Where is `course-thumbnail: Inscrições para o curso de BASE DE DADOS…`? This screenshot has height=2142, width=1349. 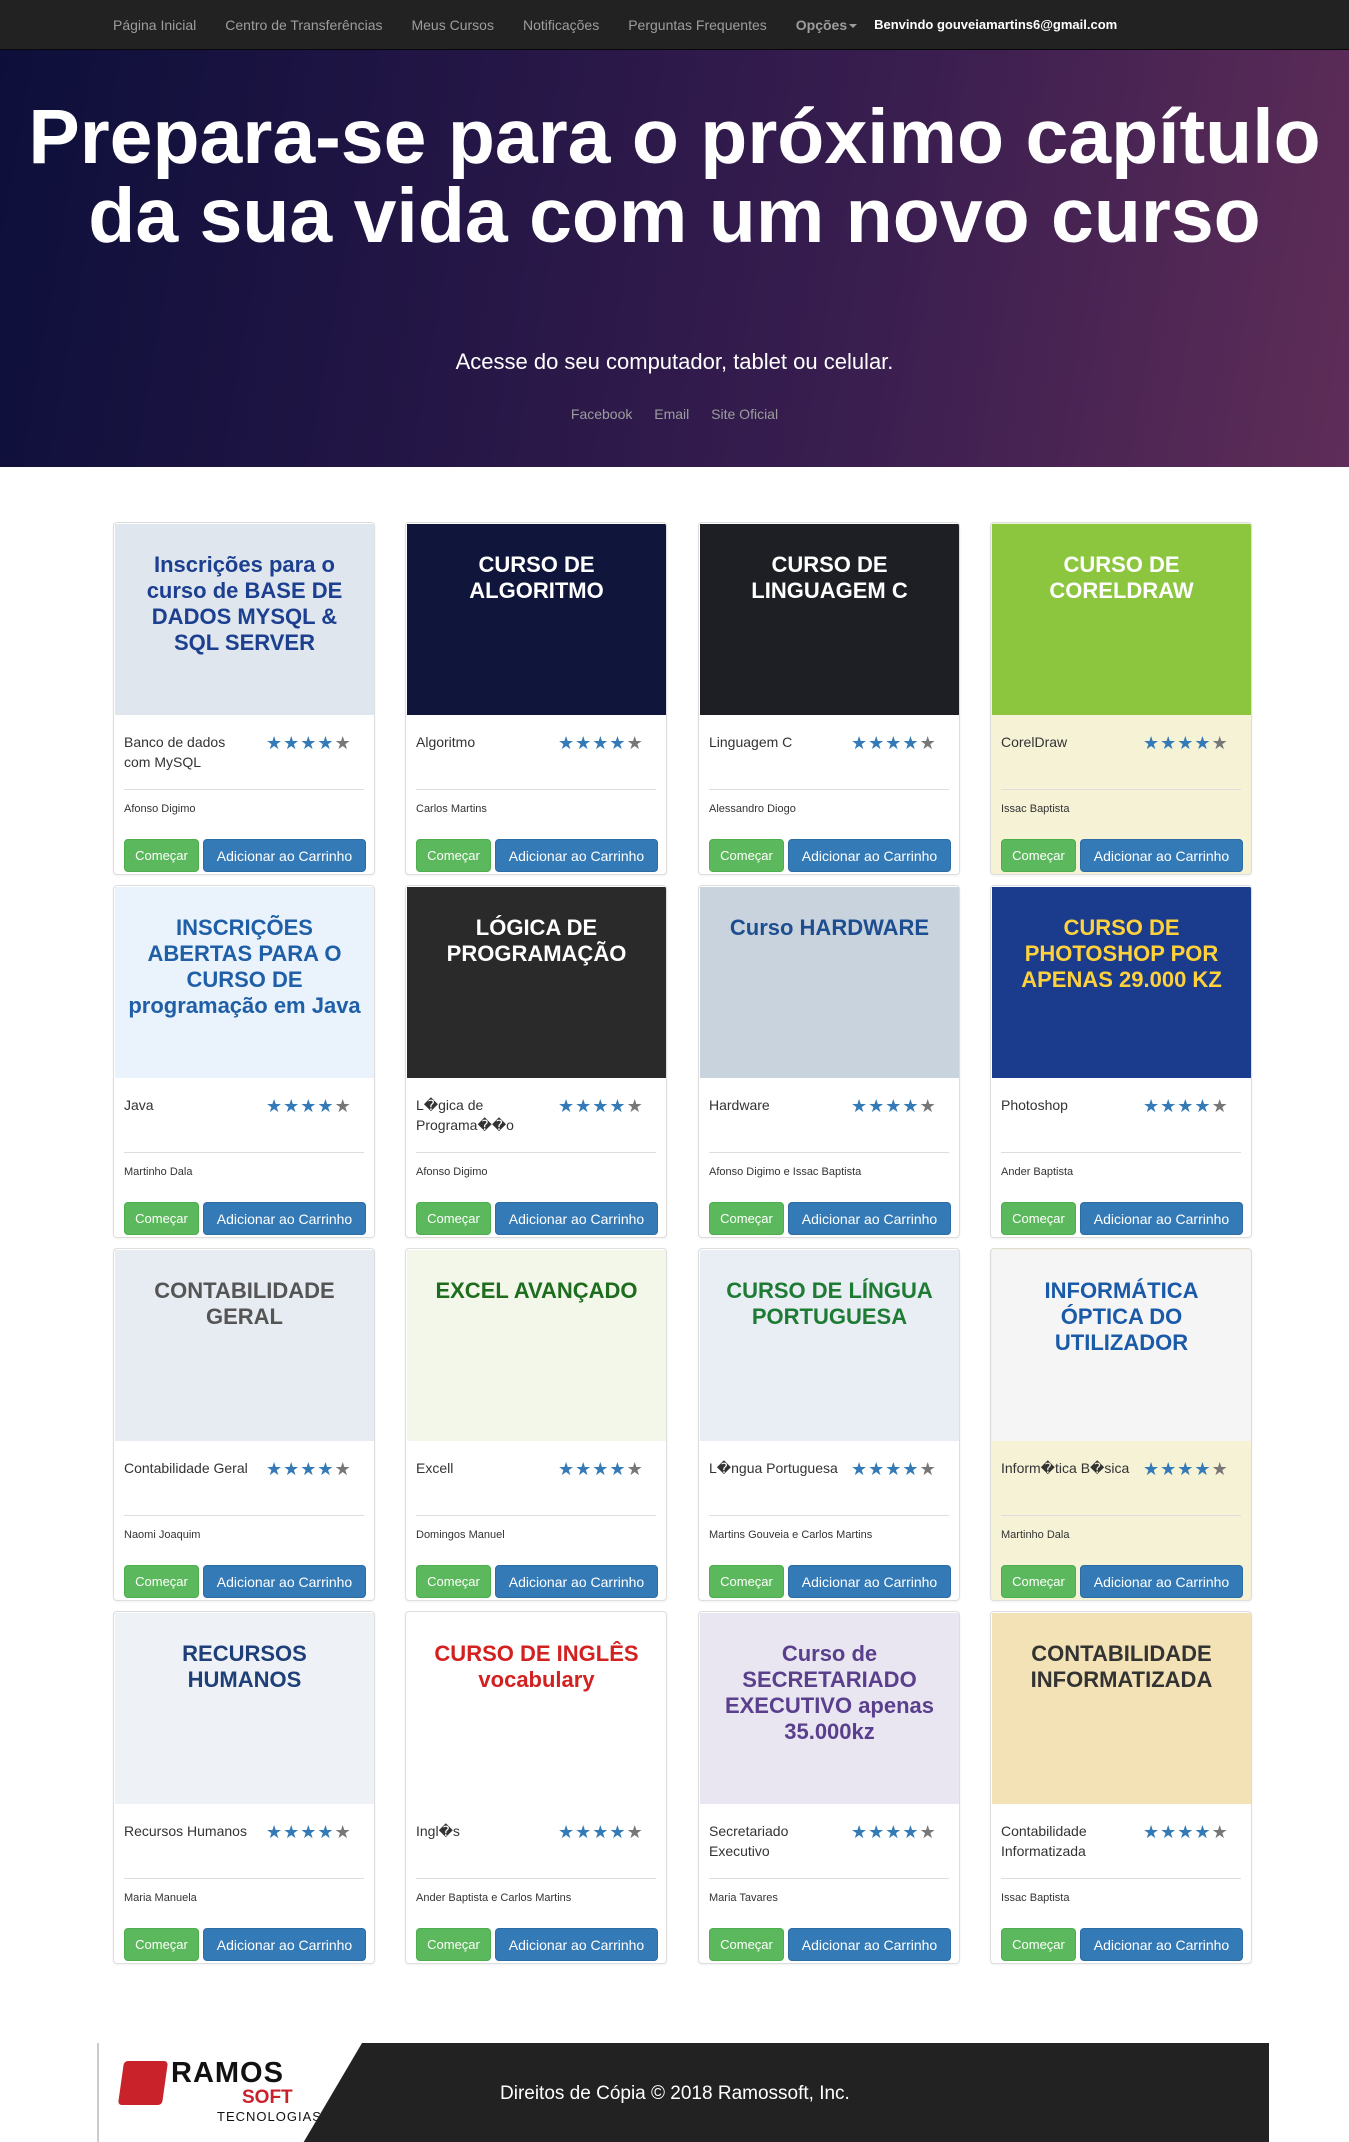
course-thumbnail: Inscrições para o curso de BASE DE DADOS… is located at coordinates (244, 619).